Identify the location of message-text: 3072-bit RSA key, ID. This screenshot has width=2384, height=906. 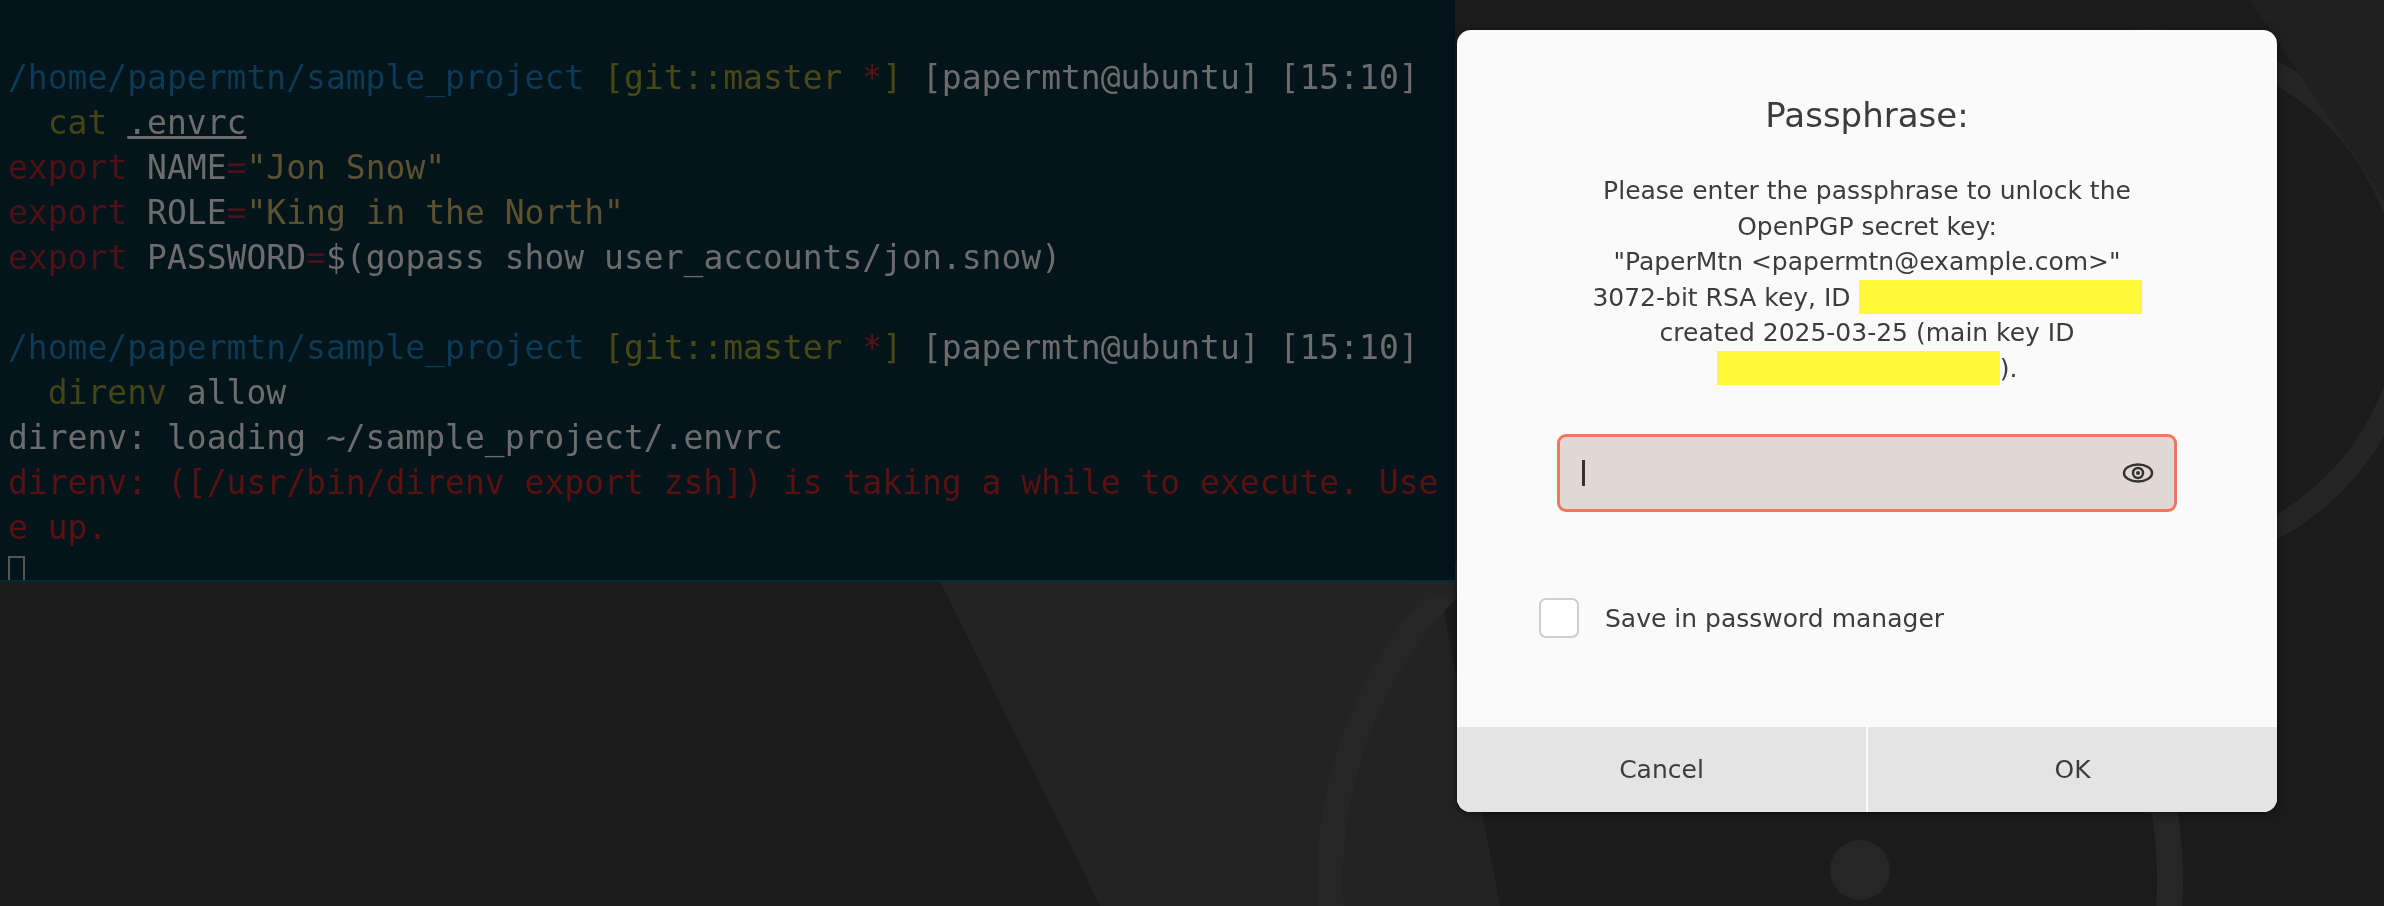
(1721, 297).